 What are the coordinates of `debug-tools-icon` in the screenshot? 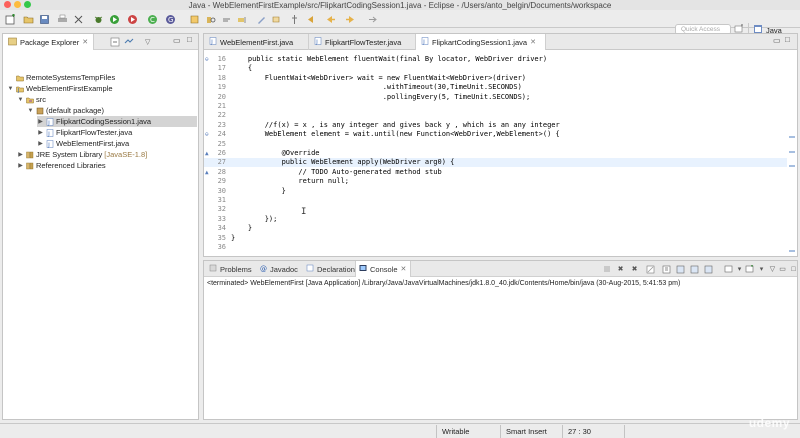 It's located at (78, 19).